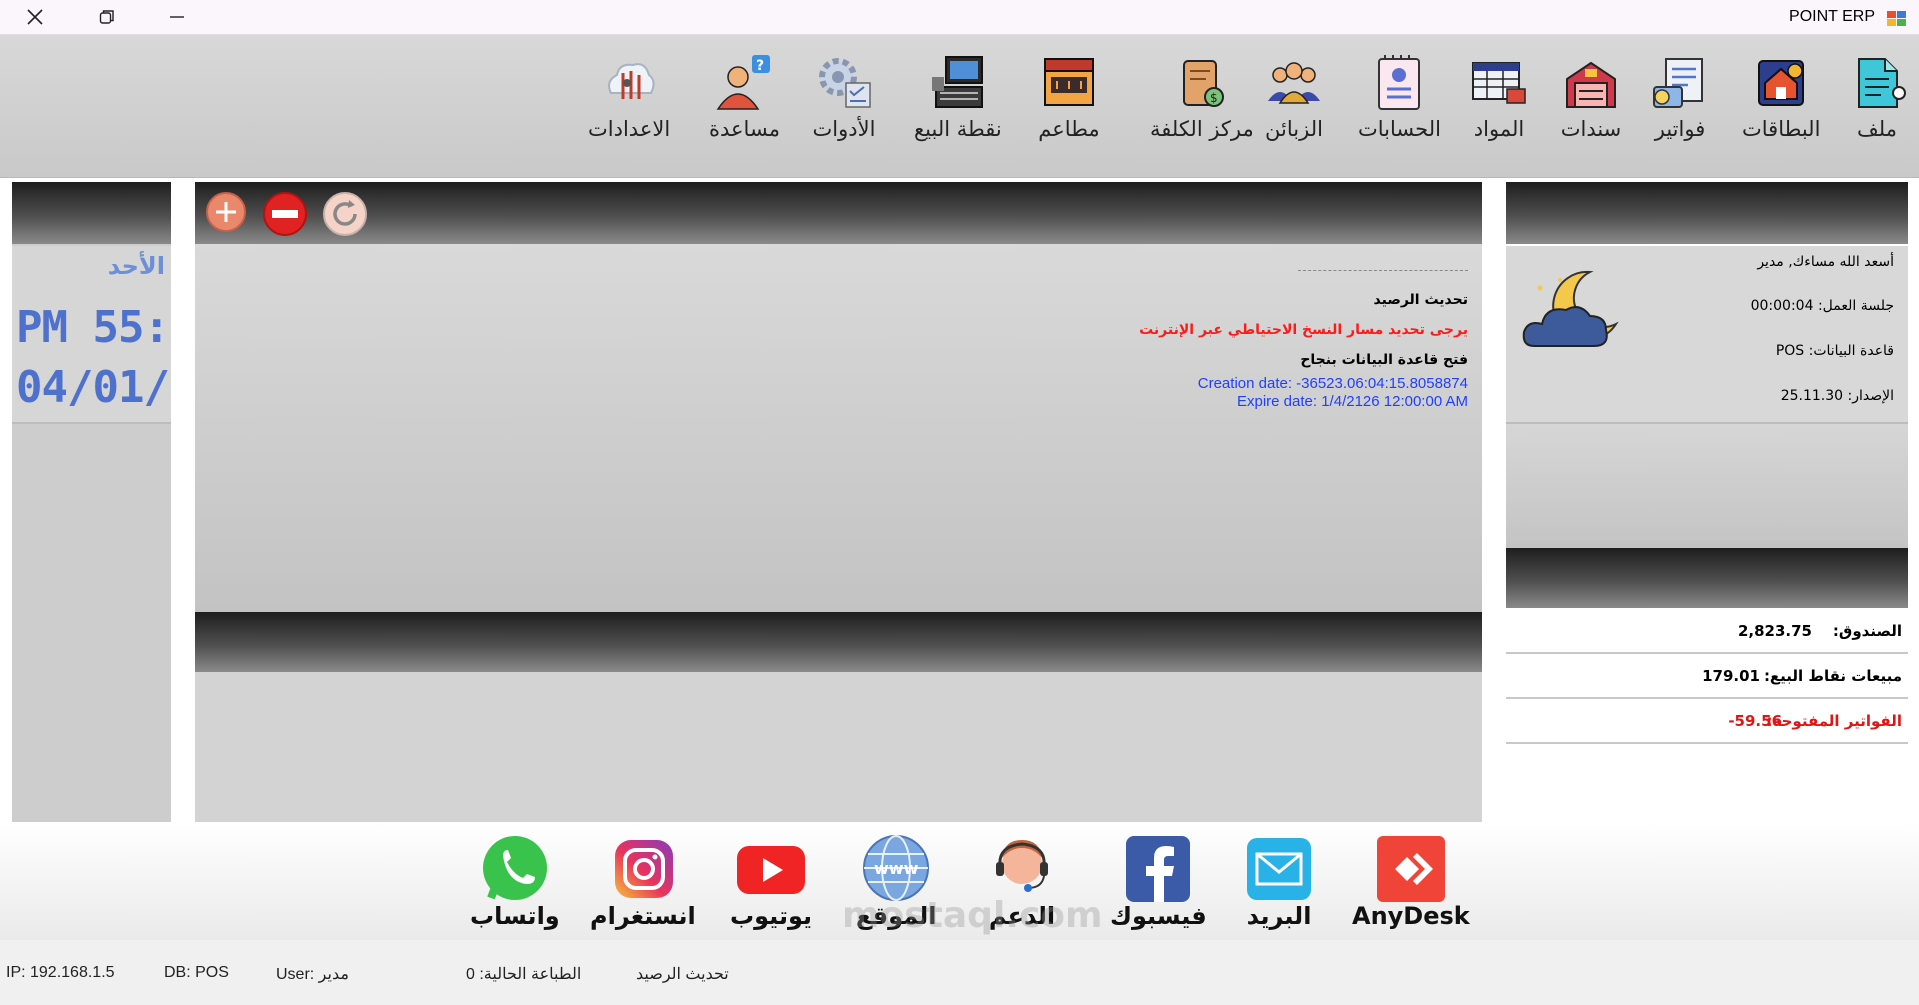  I want to click on svg-text: www, so click(896, 868).